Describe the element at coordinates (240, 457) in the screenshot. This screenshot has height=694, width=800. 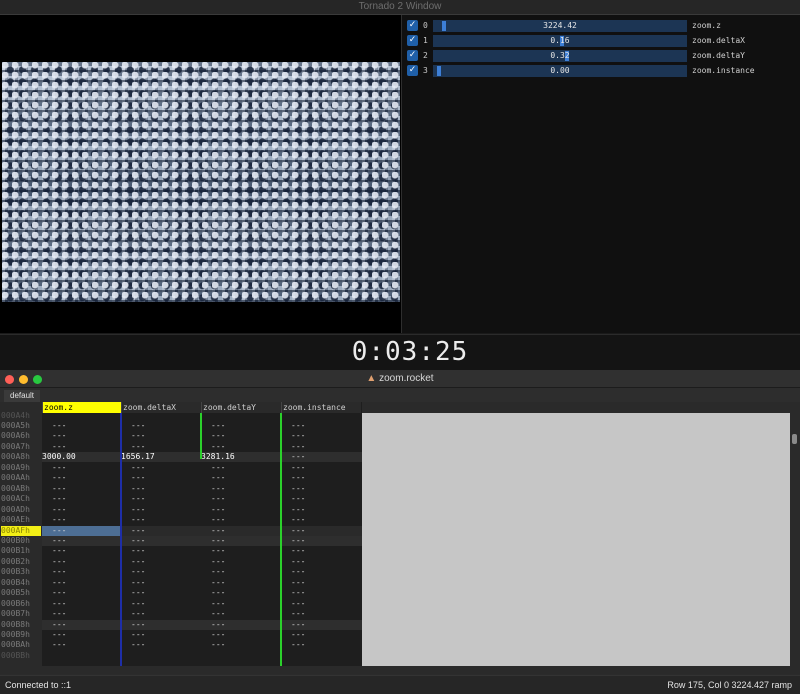
I see `key-cell: 3281.16` at that location.